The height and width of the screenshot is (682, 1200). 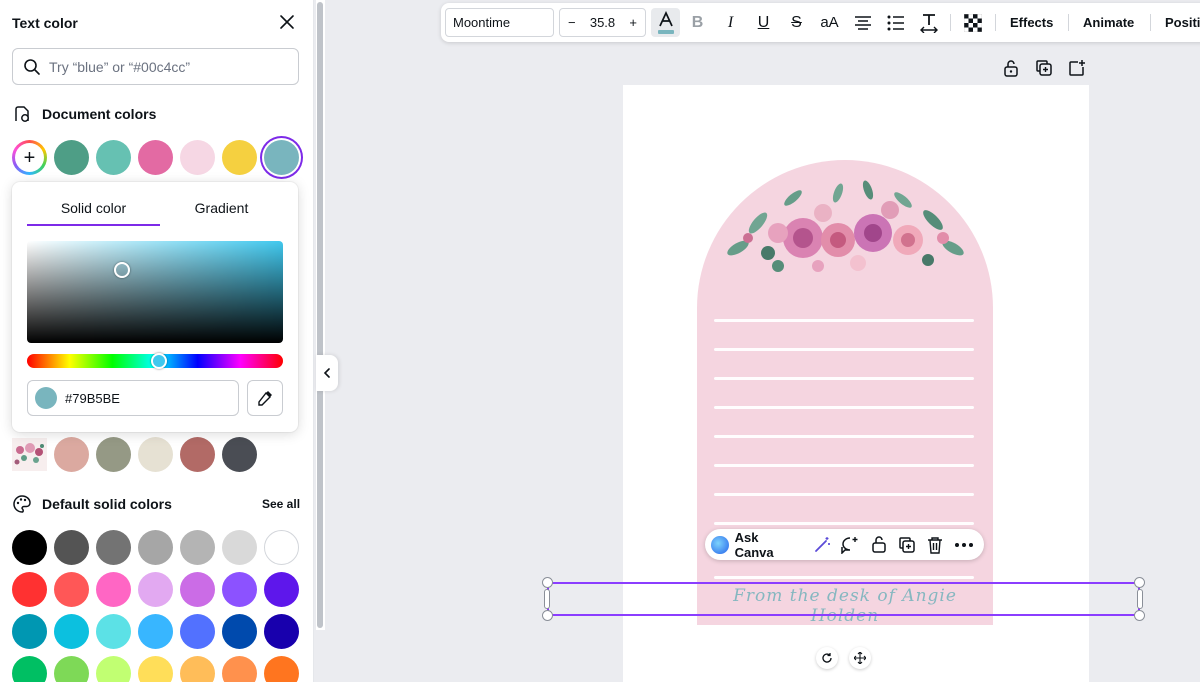 I want to click on resize-handle-bottom-left, so click(x=547, y=615).